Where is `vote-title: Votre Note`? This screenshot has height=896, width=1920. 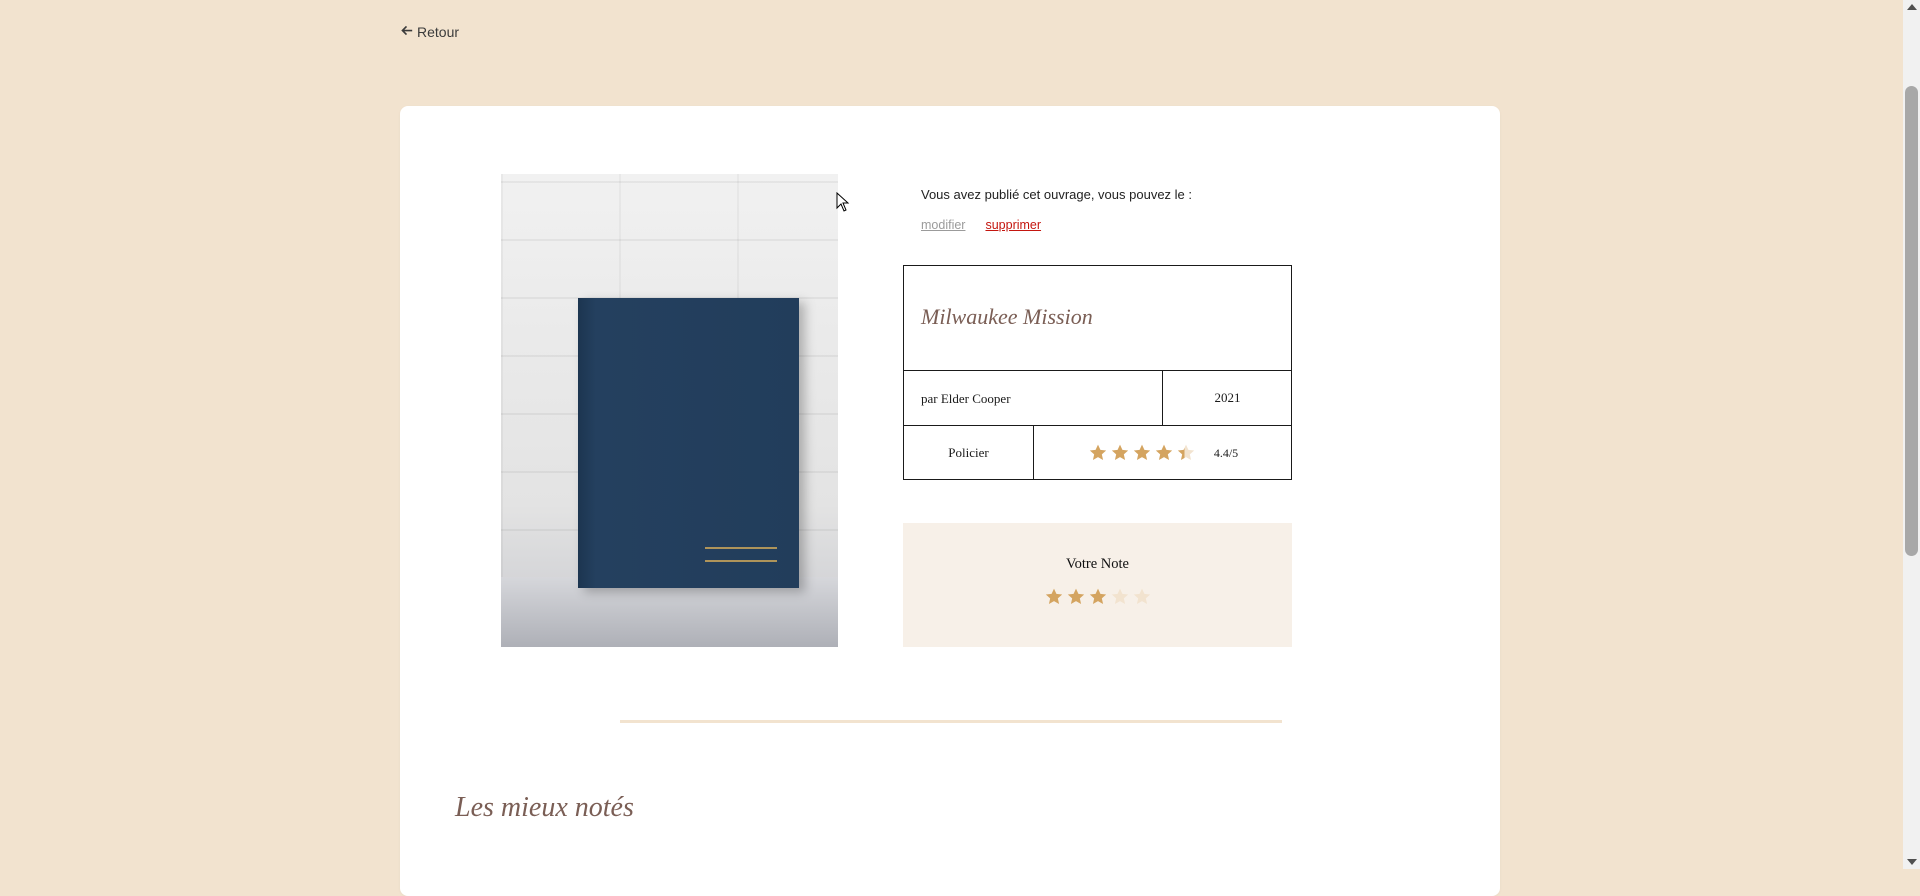
vote-title: Votre Note is located at coordinates (1097, 564).